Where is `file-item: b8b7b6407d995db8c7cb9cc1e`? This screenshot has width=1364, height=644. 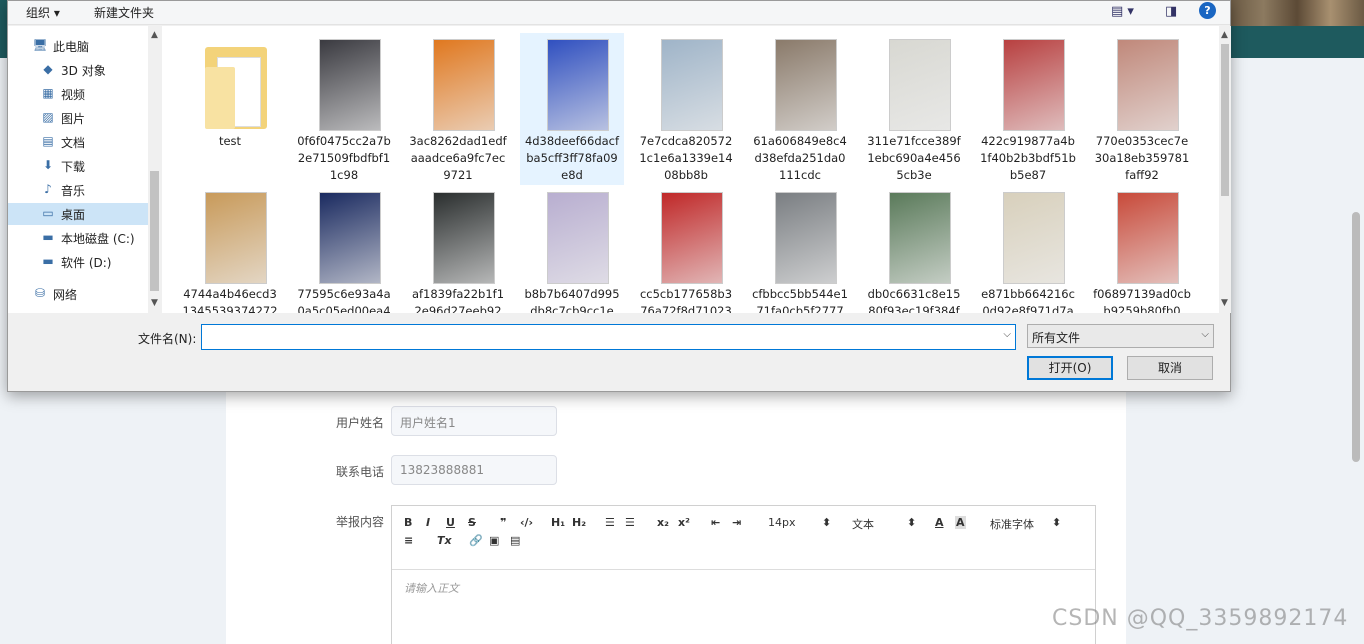
file-item: b8b7b6407d995db8c7cb9cc1e is located at coordinates (572, 249).